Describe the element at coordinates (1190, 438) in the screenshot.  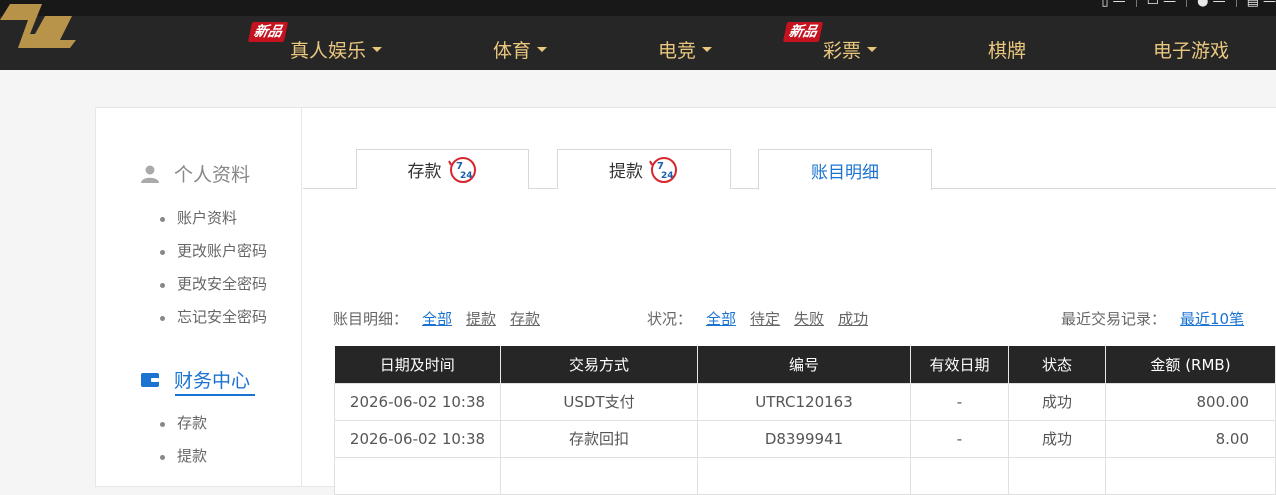
I see `cell-amount: 8.00` at that location.